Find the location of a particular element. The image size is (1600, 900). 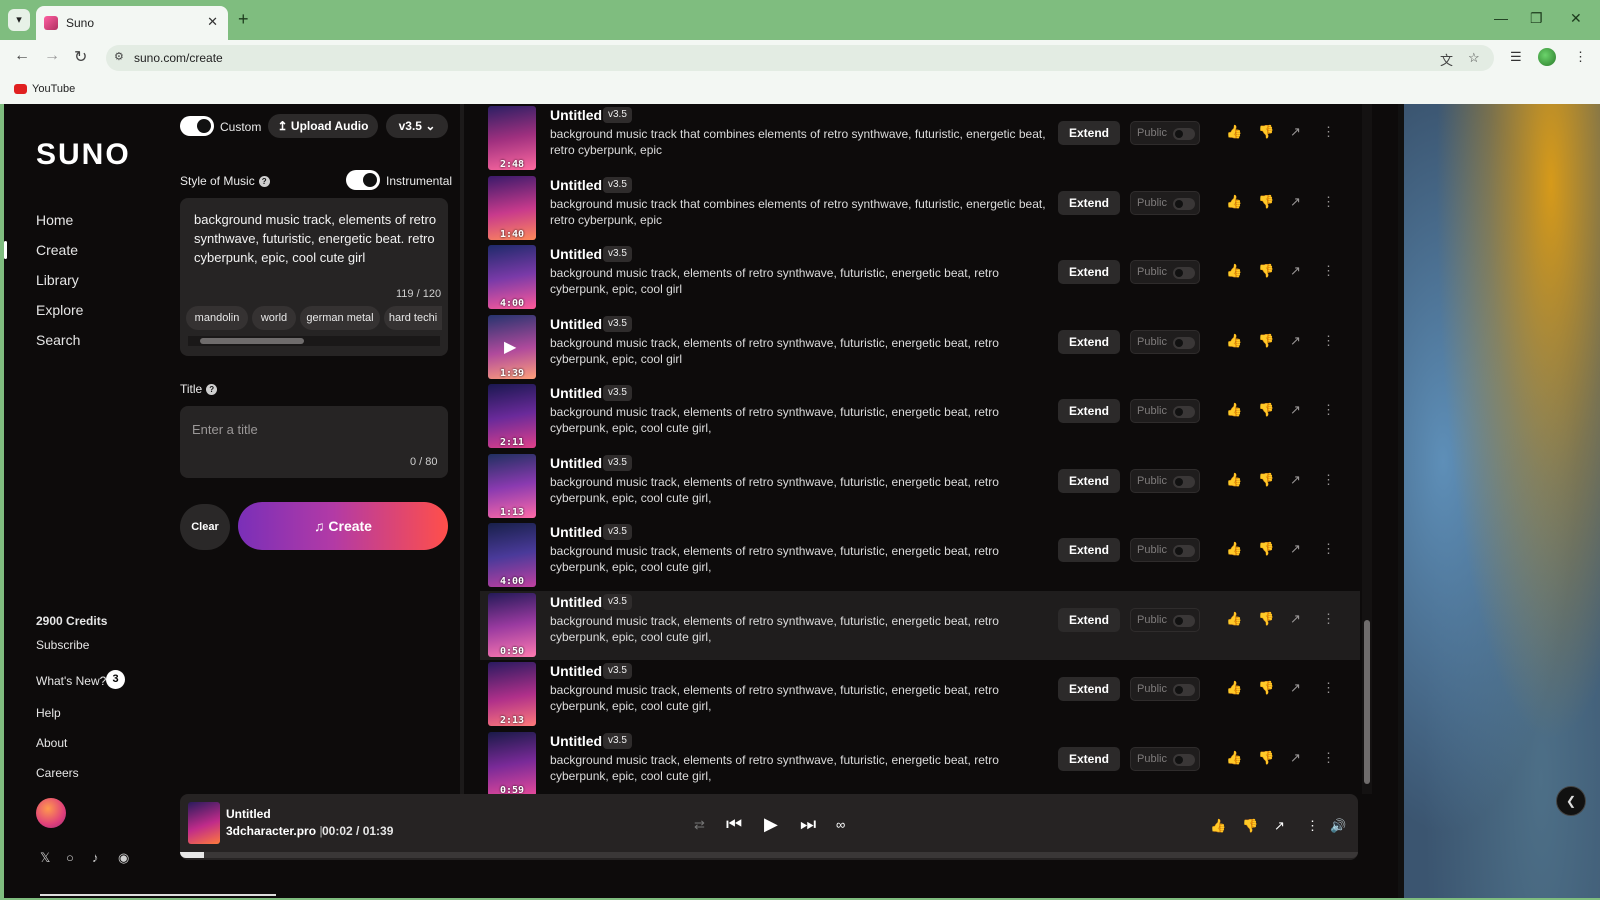

style-tag: world is located at coordinates (274, 318).